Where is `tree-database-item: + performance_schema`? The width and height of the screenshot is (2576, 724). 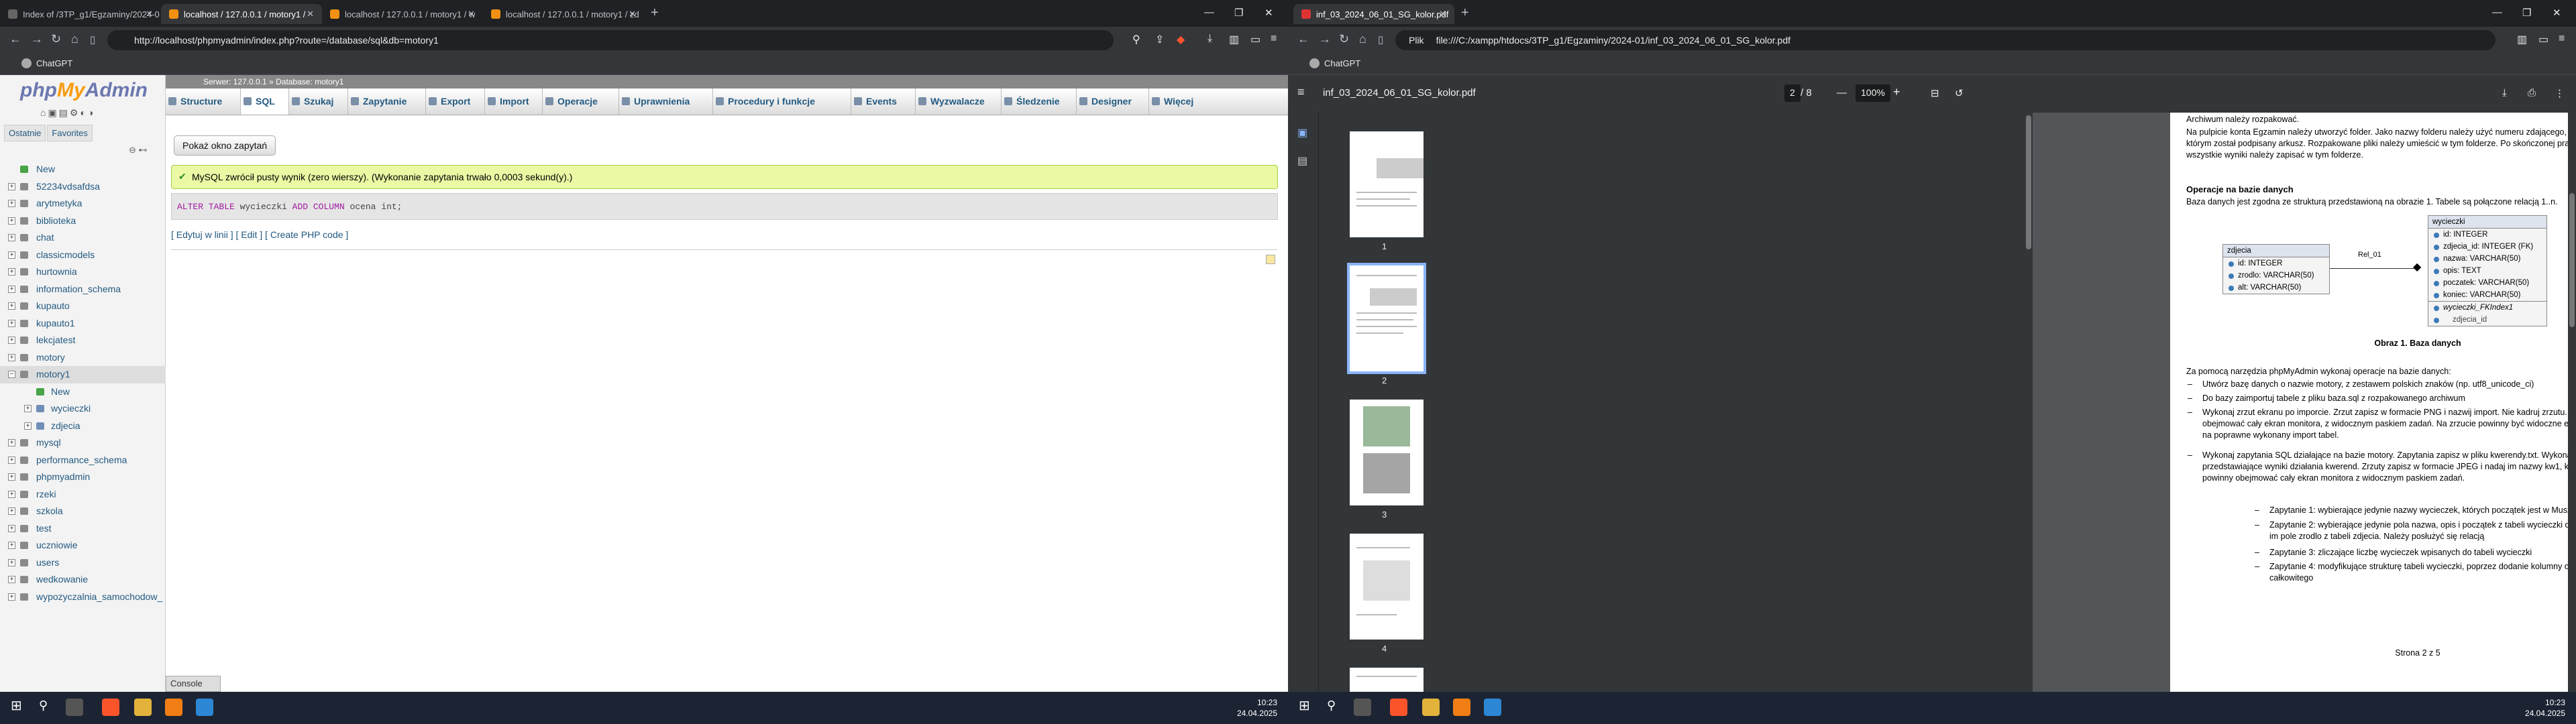 tree-database-item: + performance_schema is located at coordinates (83, 460).